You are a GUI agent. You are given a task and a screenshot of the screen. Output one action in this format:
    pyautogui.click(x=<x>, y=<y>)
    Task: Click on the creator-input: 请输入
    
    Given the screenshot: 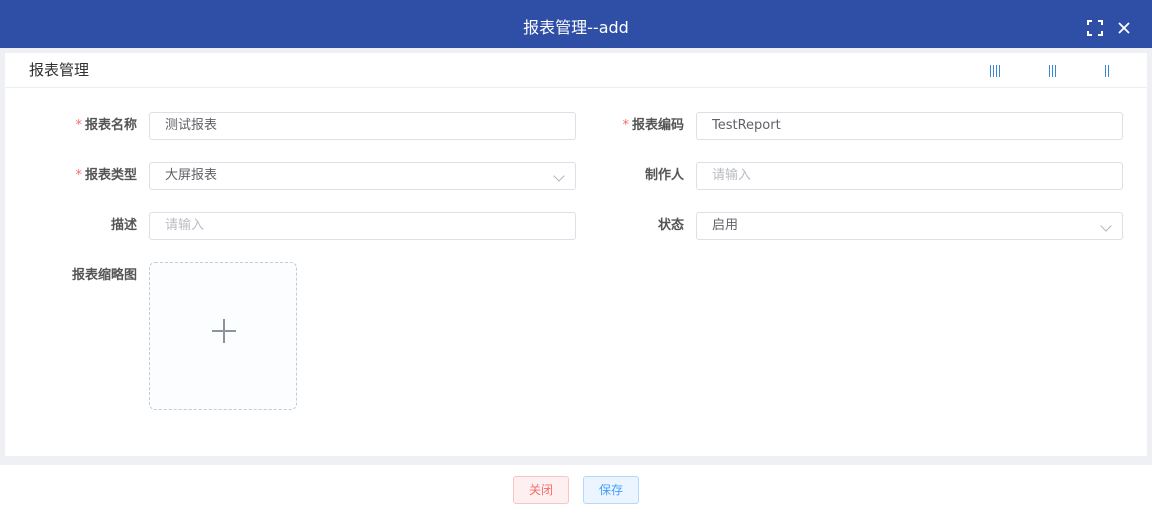 What is the action you would take?
    pyautogui.click(x=909, y=176)
    